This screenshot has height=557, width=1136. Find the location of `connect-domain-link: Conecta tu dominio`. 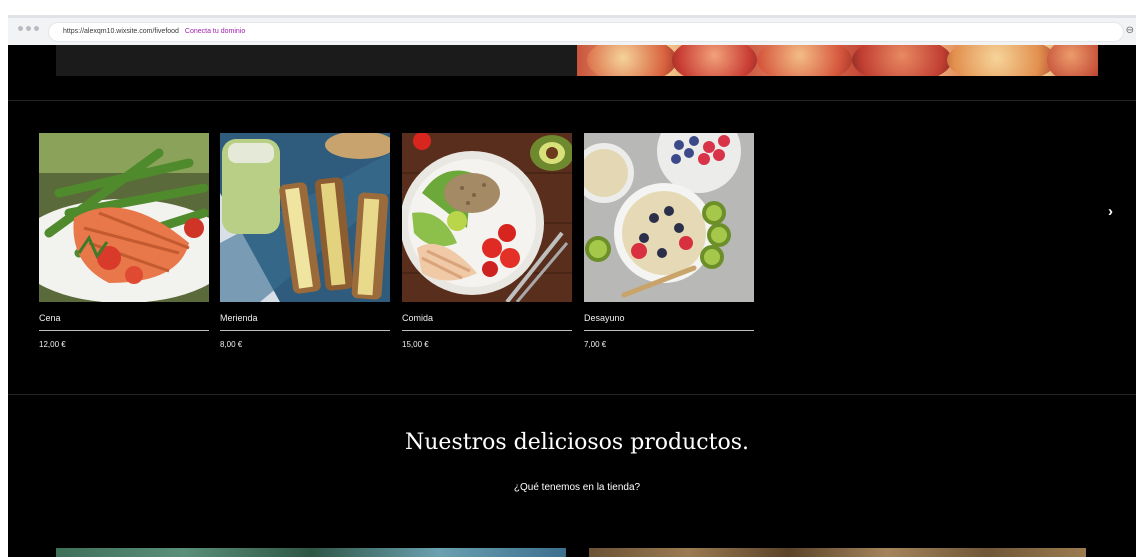

connect-domain-link: Conecta tu dominio is located at coordinates (215, 31).